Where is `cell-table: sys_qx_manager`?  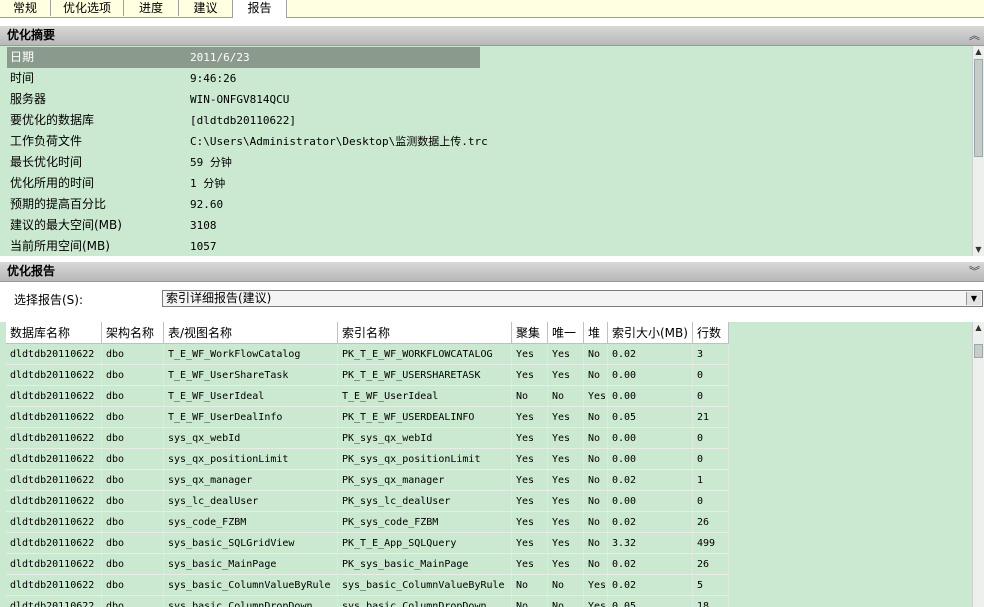 cell-table: sys_qx_manager is located at coordinates (250, 480).